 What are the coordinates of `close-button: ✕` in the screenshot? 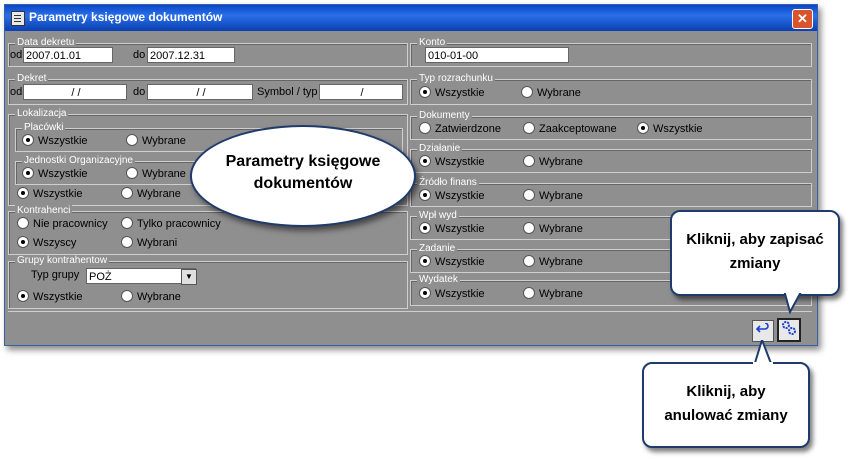 It's located at (802, 19).